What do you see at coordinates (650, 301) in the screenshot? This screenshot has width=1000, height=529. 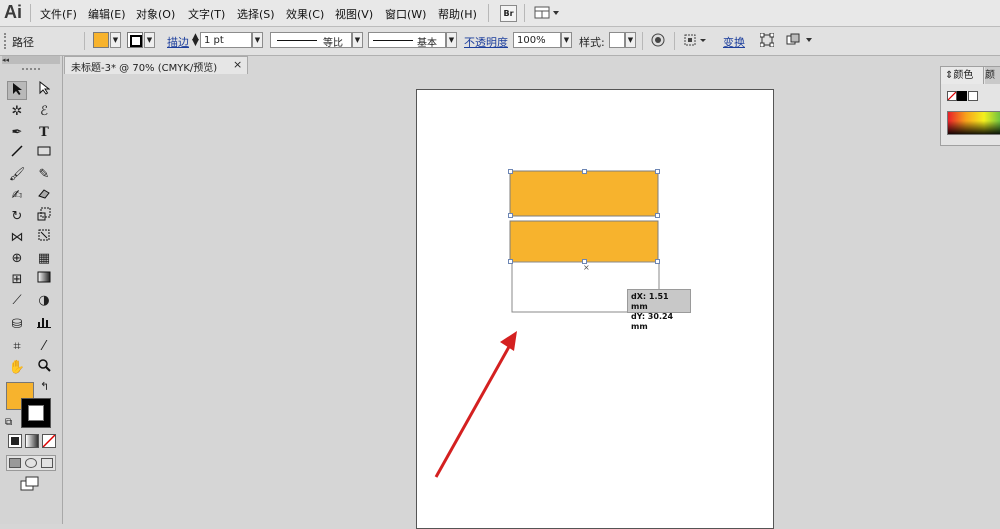 I see `dx-readout: dX: 1.51 mm` at bounding box center [650, 301].